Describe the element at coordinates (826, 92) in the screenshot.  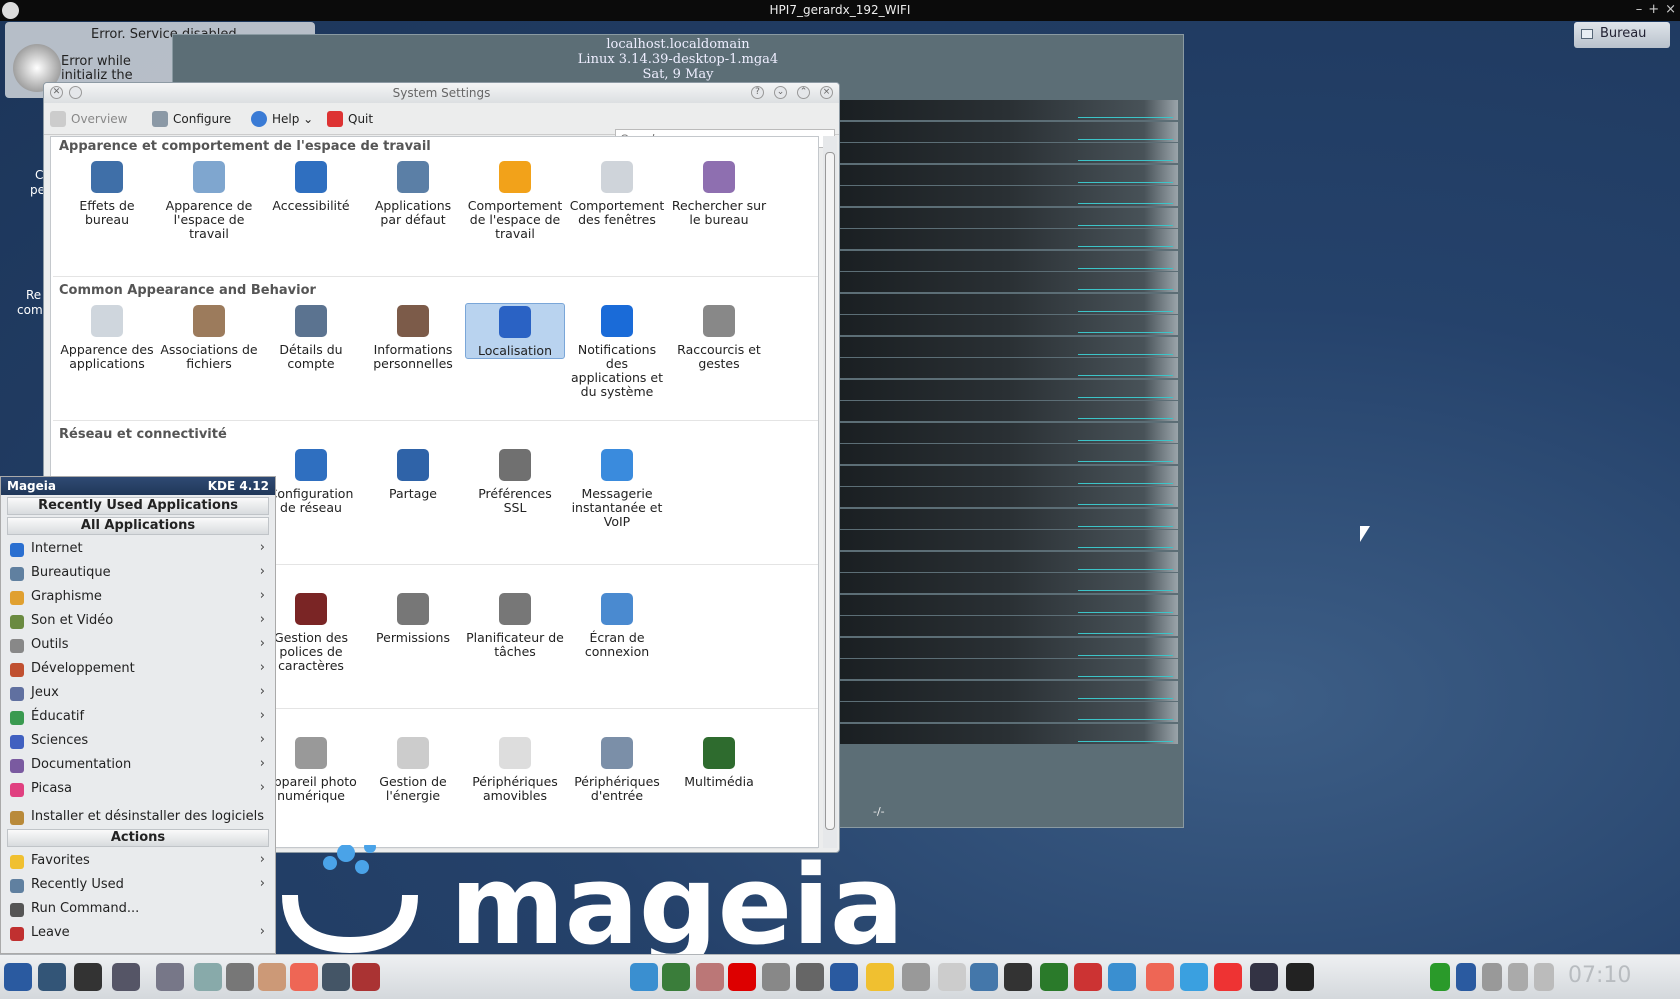
I see `close-icon: ×` at that location.